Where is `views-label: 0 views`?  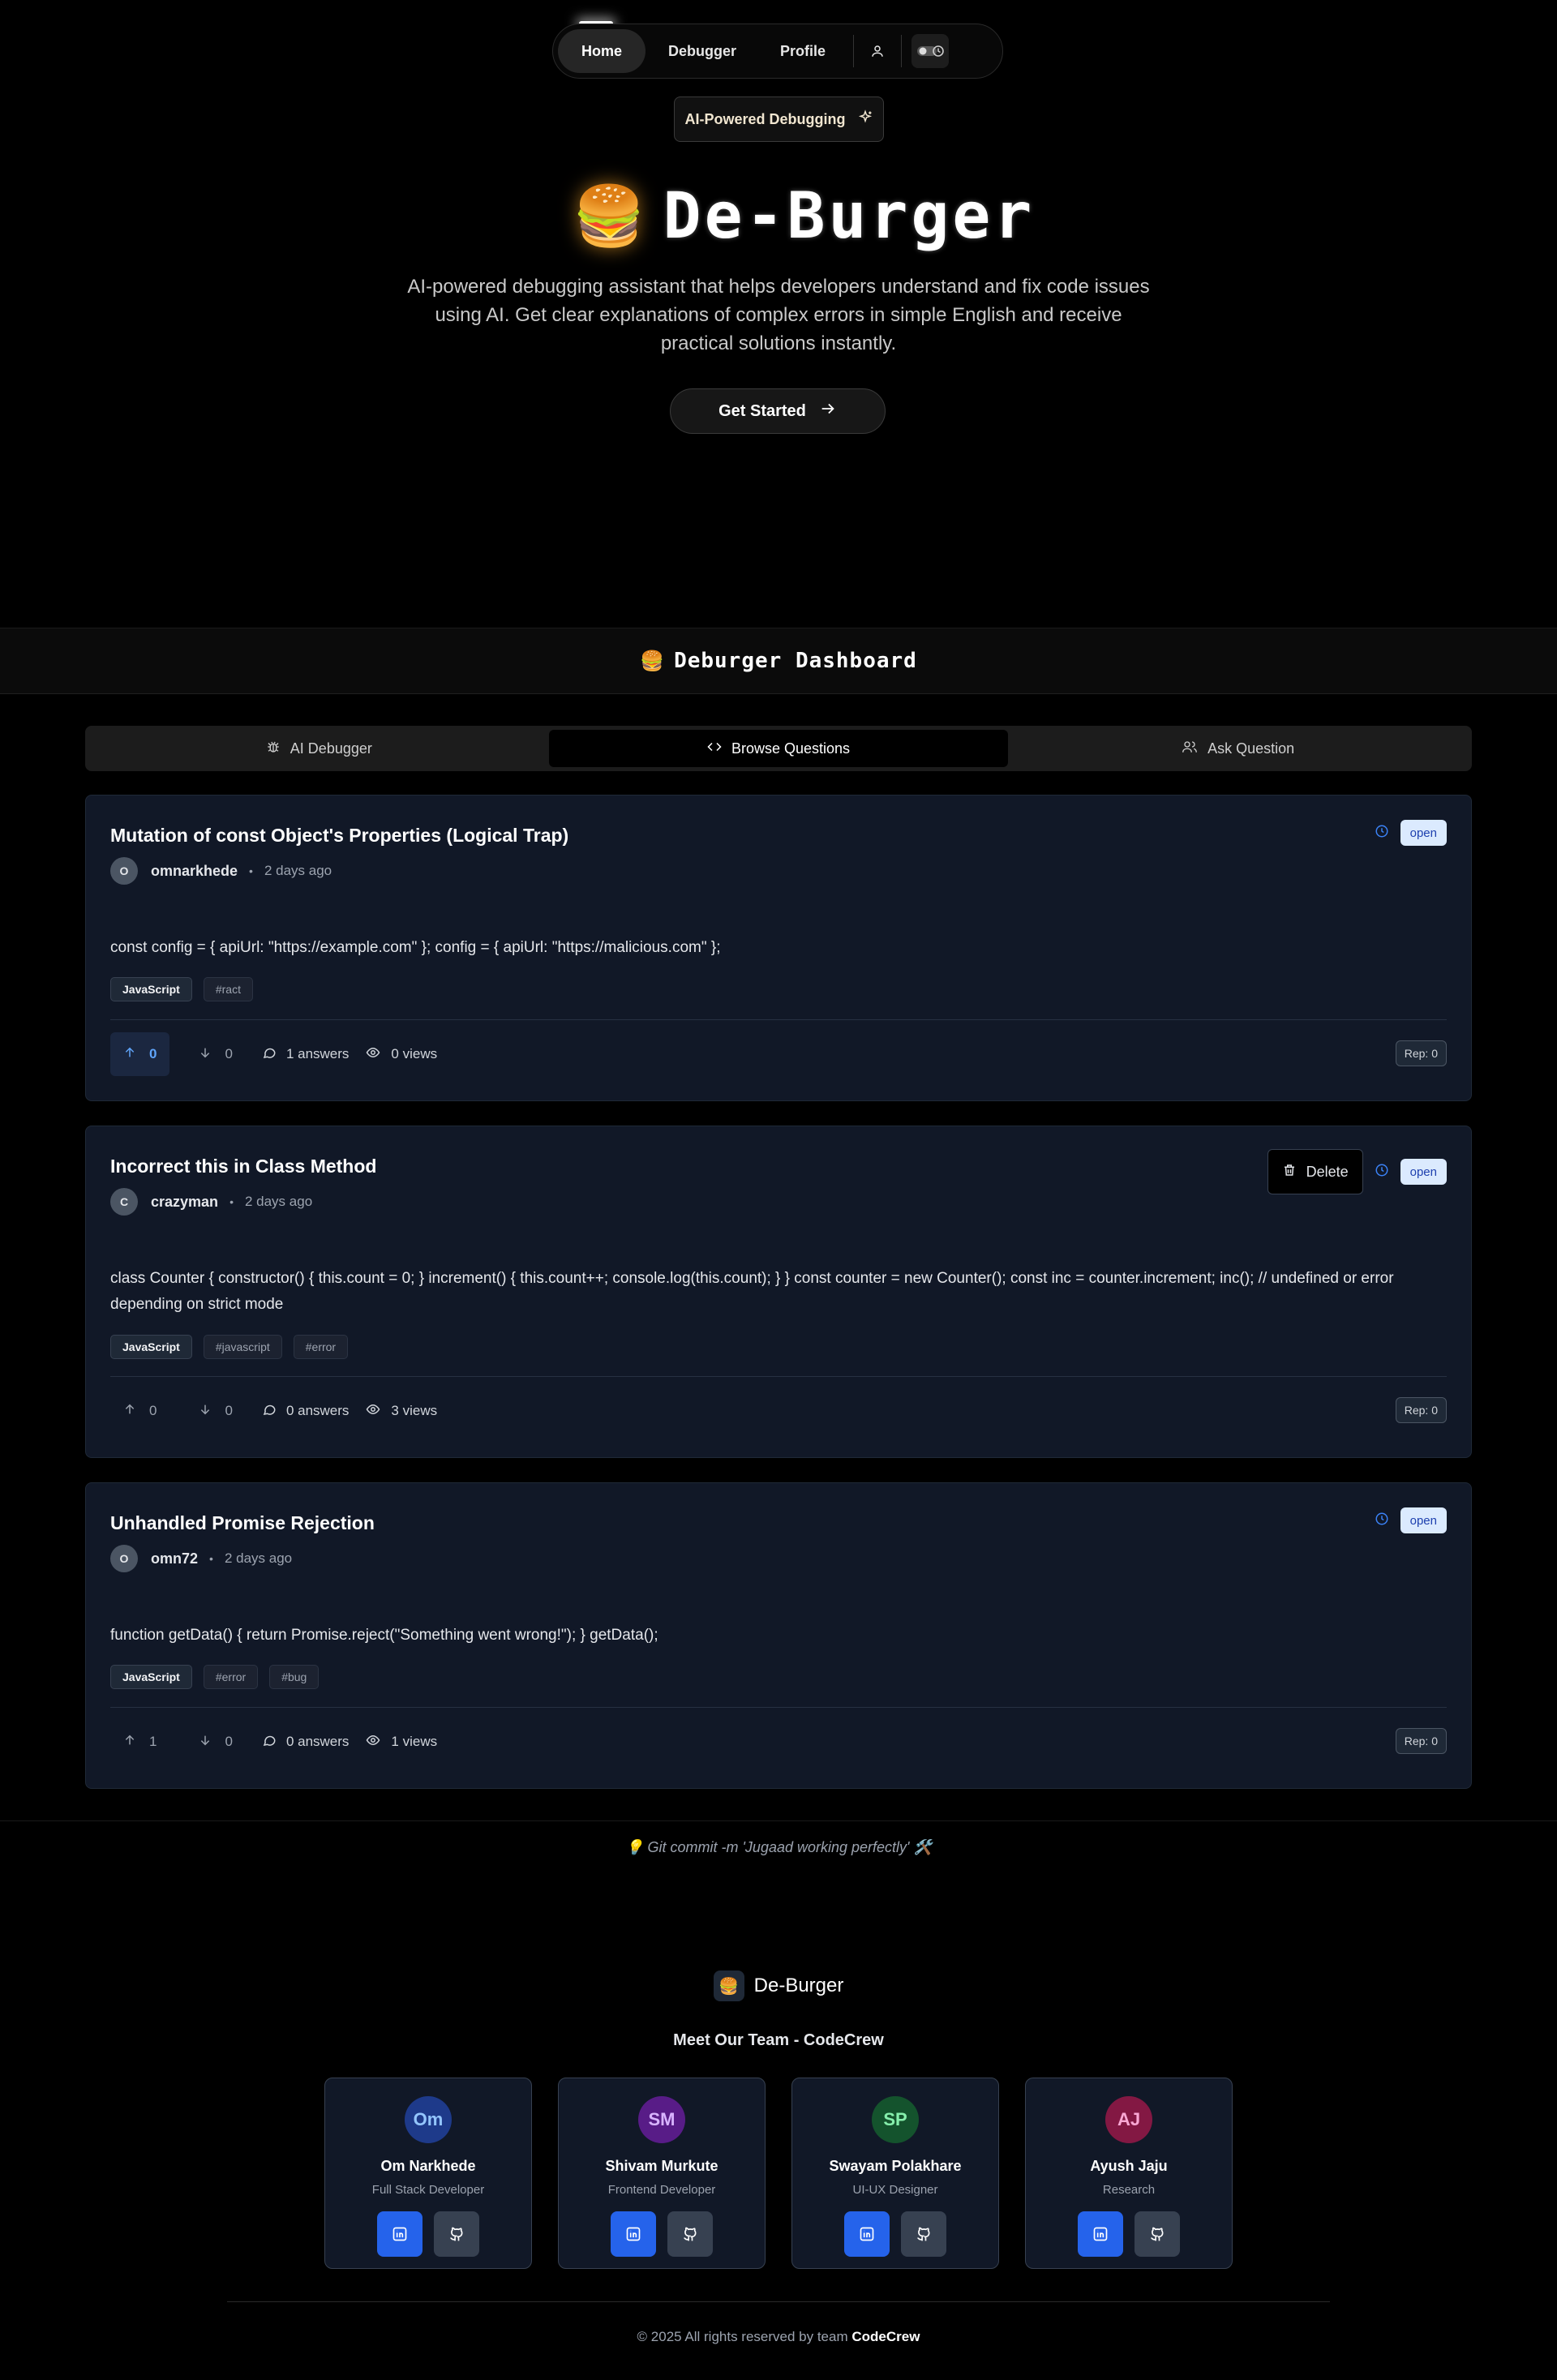
views-label: 0 views is located at coordinates (414, 1053).